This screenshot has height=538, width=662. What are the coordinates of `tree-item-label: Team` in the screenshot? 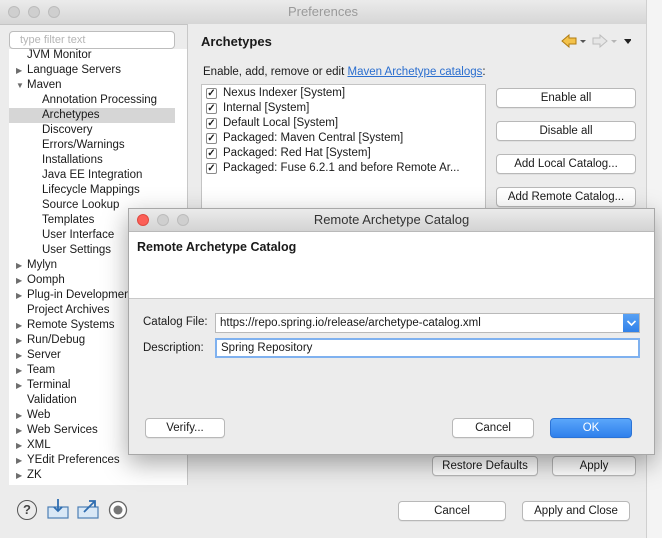 It's located at (41, 370).